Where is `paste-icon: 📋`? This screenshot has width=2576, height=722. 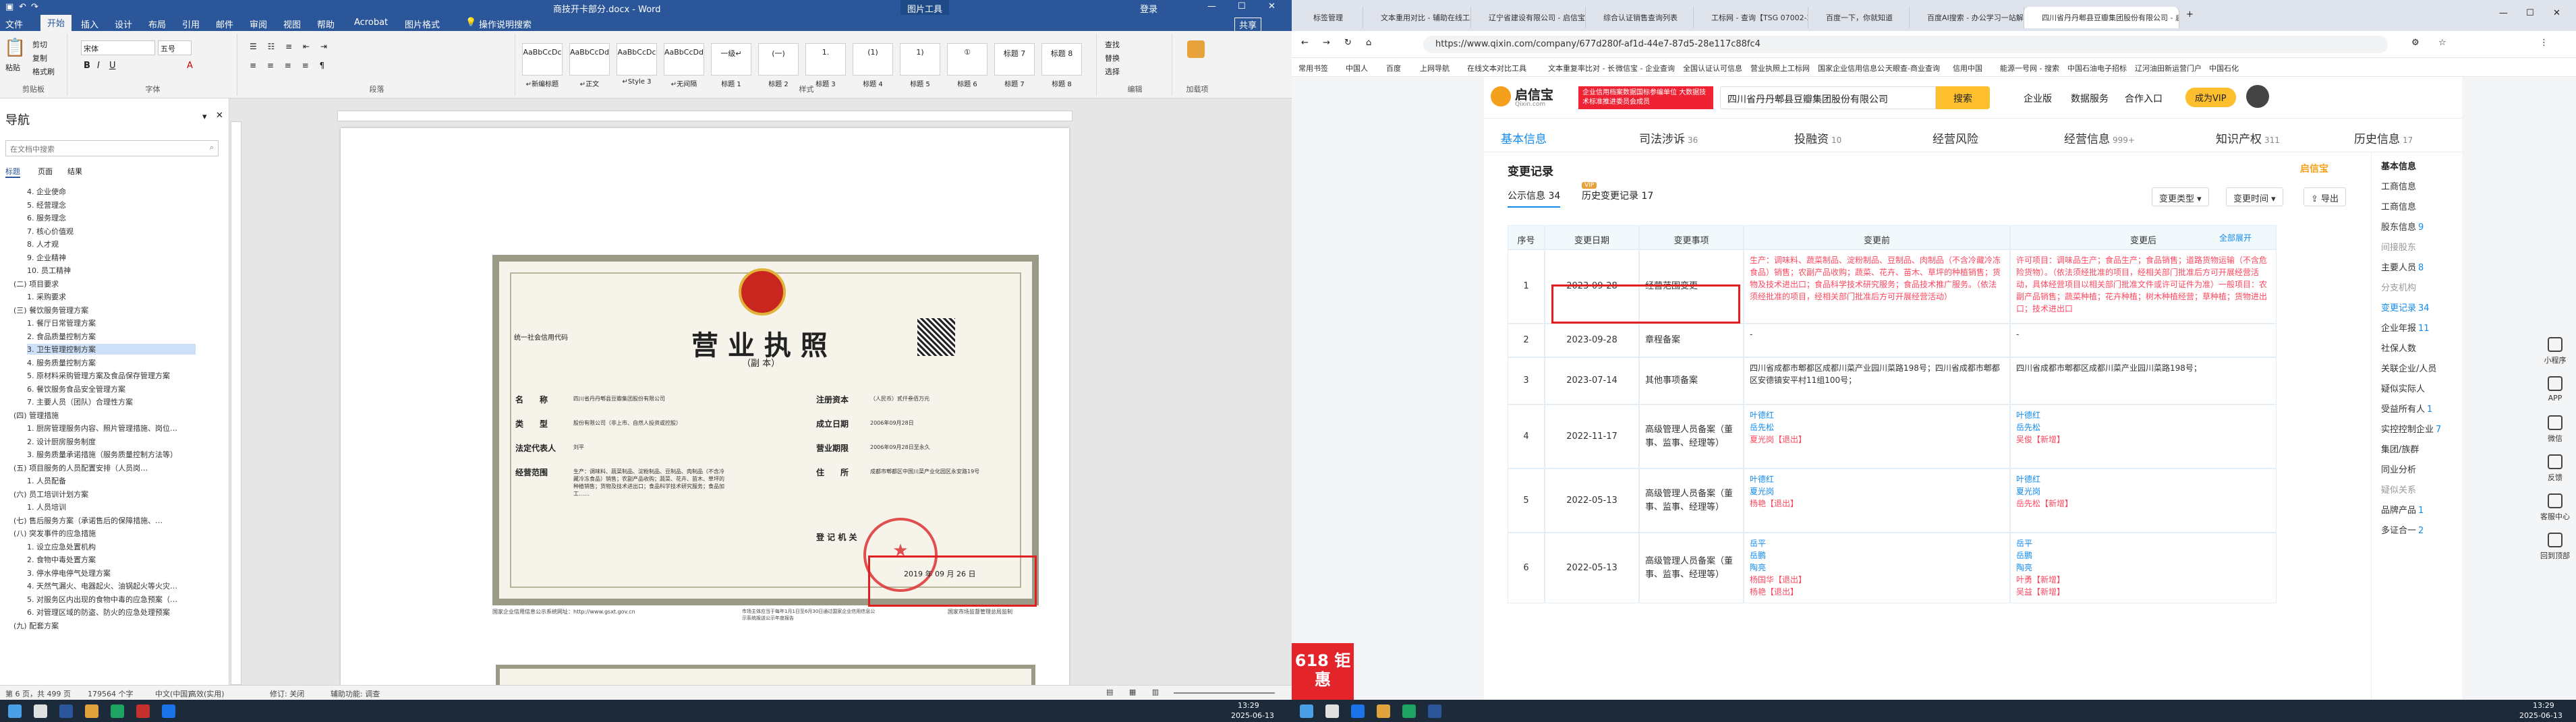
paste-icon: 📋 is located at coordinates (15, 48).